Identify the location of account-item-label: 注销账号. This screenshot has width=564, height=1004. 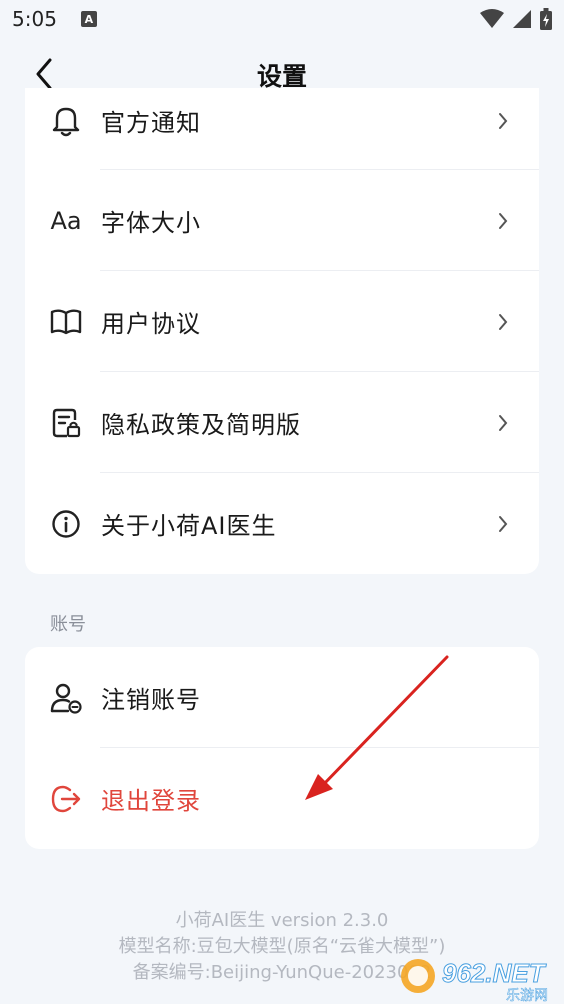
(151, 700).